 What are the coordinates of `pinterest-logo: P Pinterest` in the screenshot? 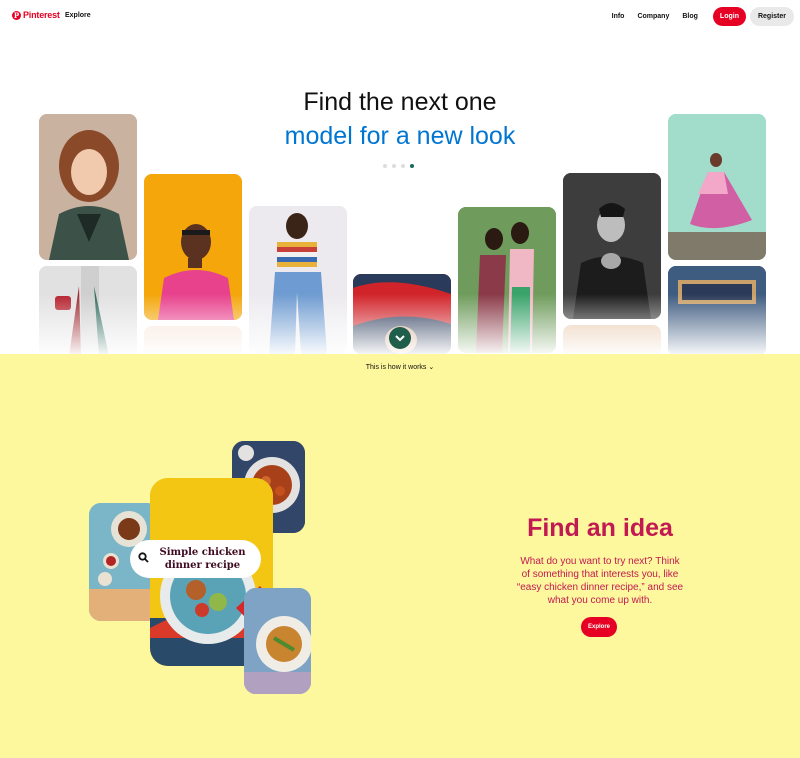 It's located at (36, 15).